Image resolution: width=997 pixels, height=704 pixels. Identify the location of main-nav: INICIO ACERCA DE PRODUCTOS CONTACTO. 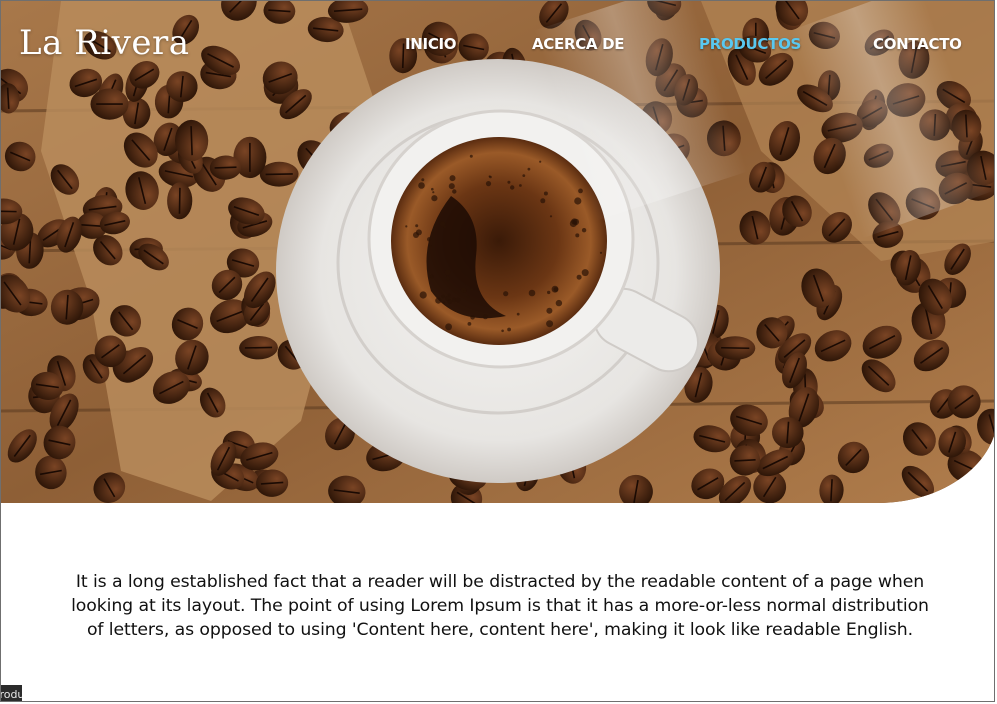
(497, 45).